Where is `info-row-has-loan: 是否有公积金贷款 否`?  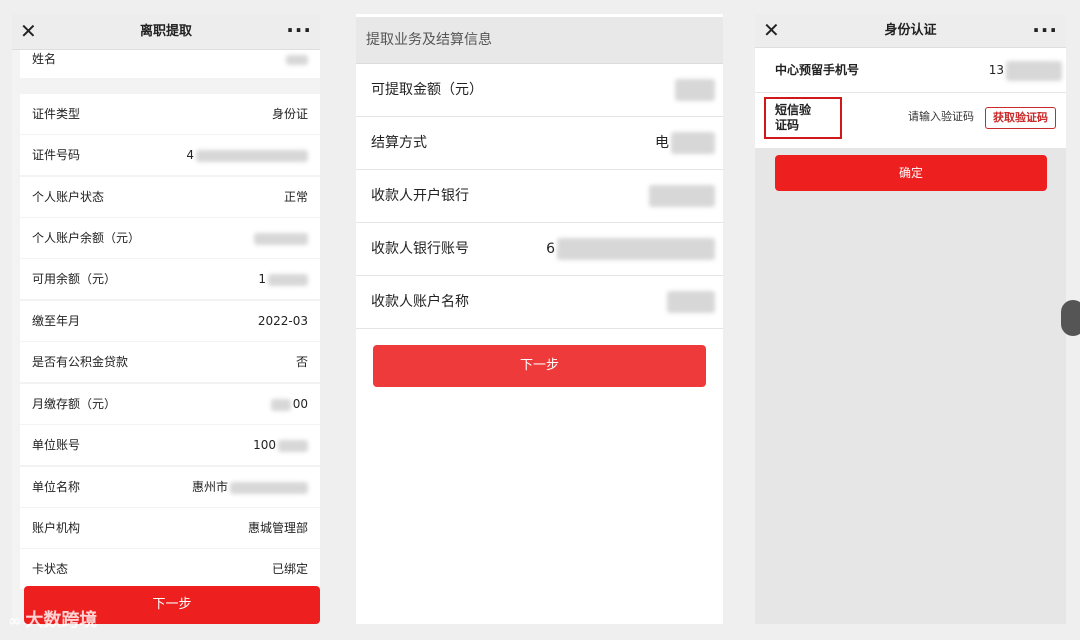
info-row-has-loan: 是否有公积金贷款 否 is located at coordinates (170, 362).